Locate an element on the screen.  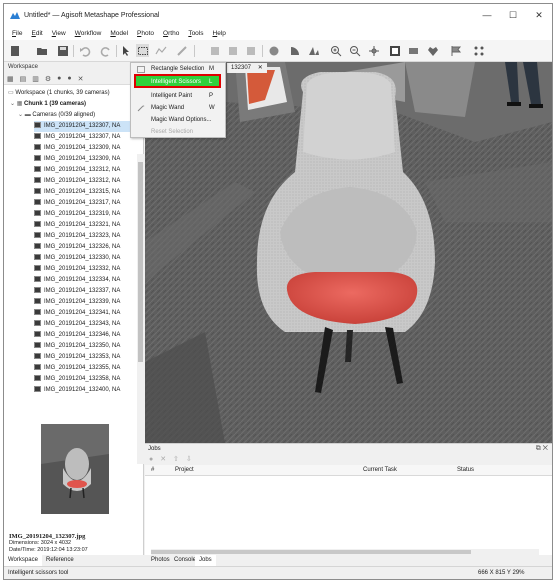
camera-row: IMG_20191204_132339, NA is located at coordinates (85, 302).